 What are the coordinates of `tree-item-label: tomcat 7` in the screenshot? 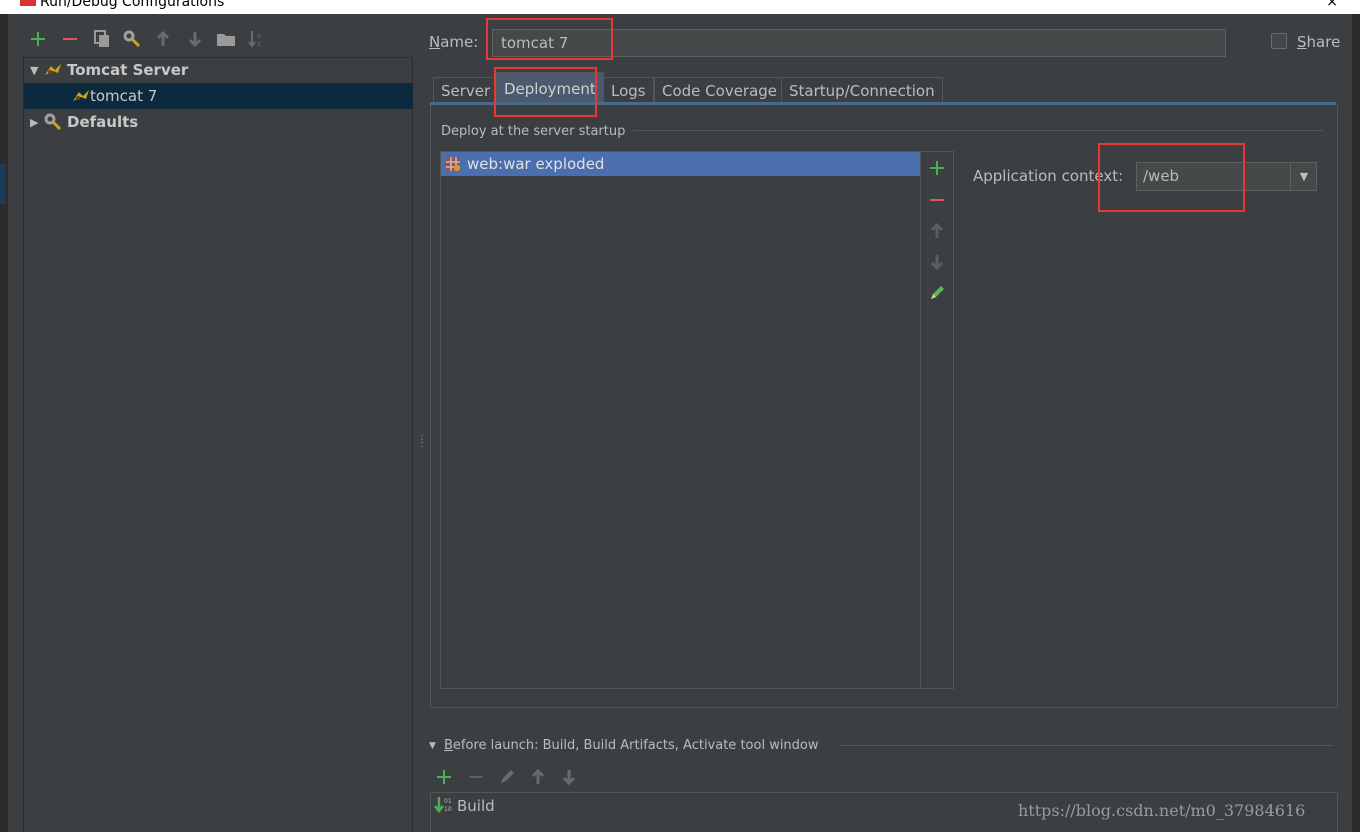 It's located at (124, 96).